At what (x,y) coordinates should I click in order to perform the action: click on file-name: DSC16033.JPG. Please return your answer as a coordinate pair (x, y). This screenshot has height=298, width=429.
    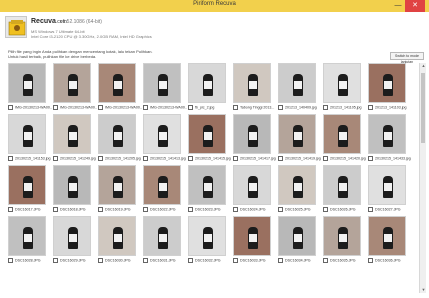
    Looking at the image, I should click on (253, 260).